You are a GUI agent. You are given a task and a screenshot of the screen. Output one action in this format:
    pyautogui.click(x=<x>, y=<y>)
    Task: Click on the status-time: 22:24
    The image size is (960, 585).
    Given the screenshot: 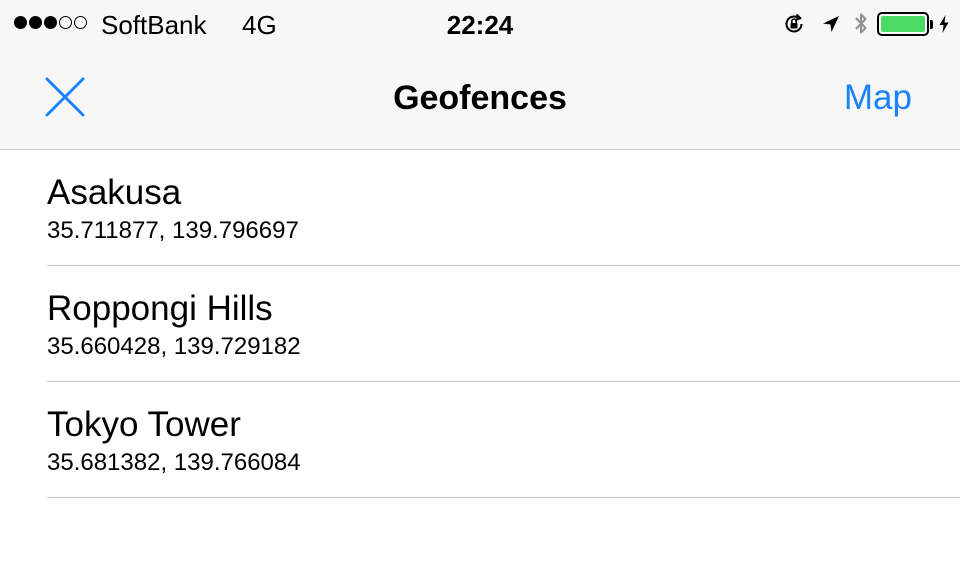 What is the action you would take?
    pyautogui.click(x=480, y=25)
    